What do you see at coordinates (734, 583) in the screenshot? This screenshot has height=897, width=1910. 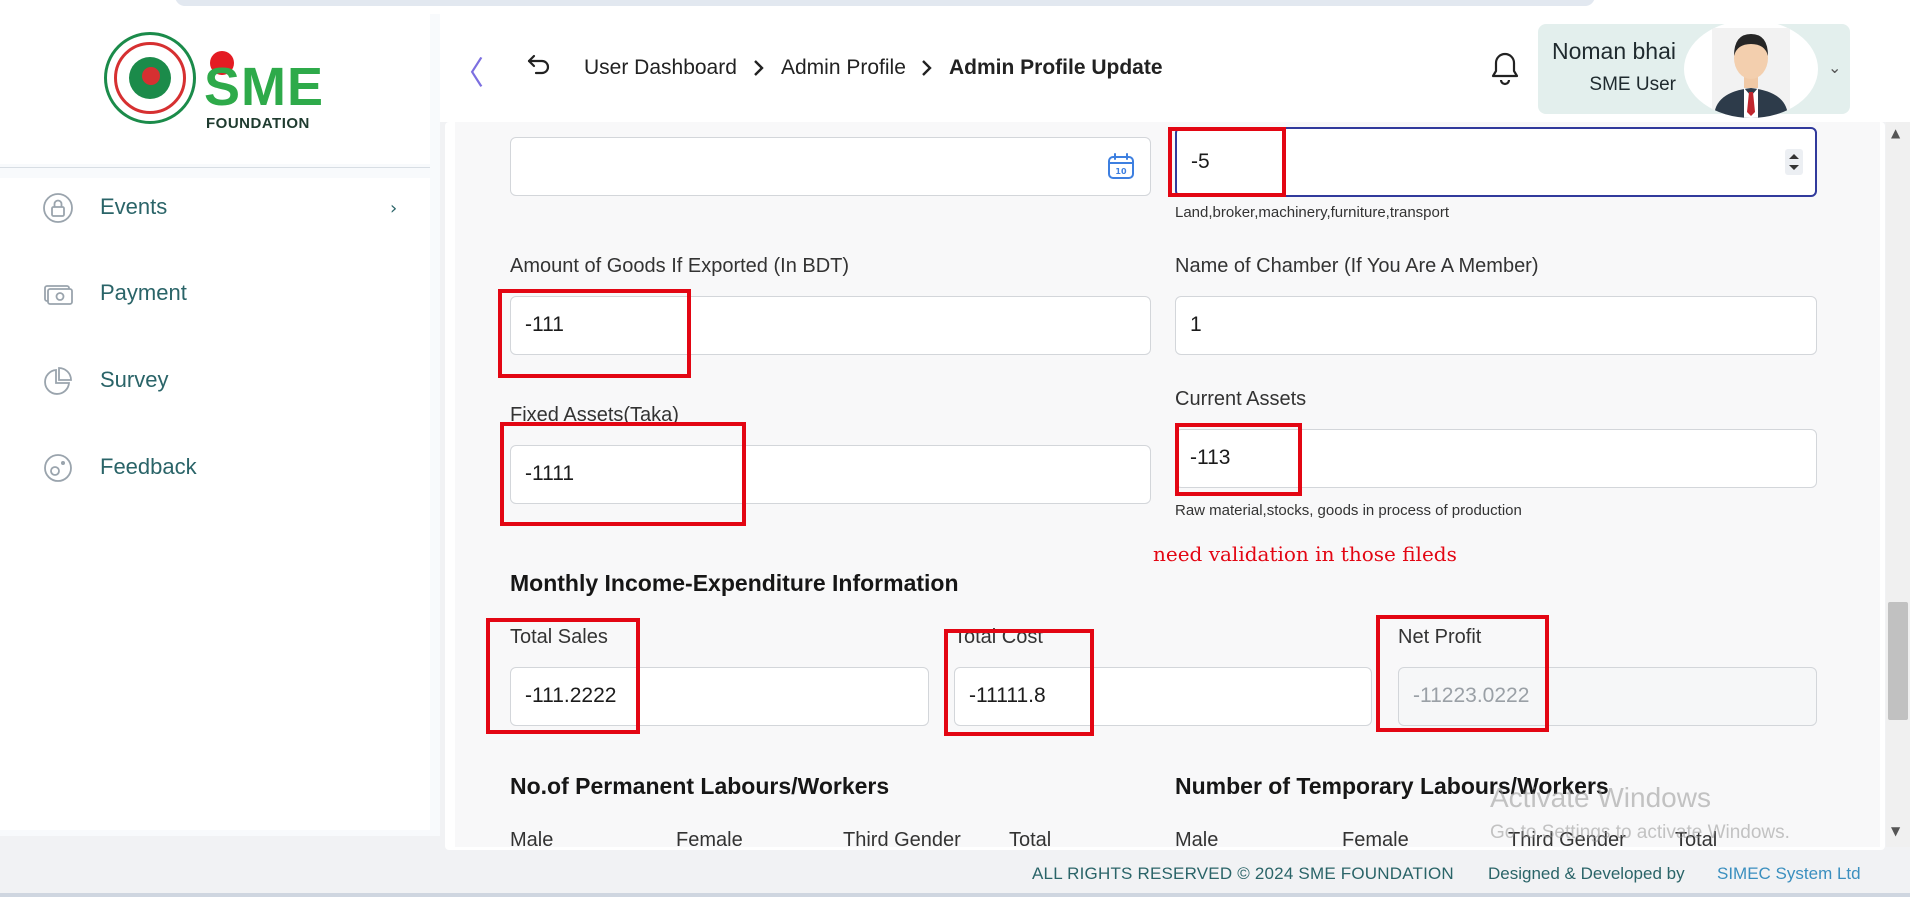 I see `monthly-section-title: Monthly Income-Expenditure Information` at bounding box center [734, 583].